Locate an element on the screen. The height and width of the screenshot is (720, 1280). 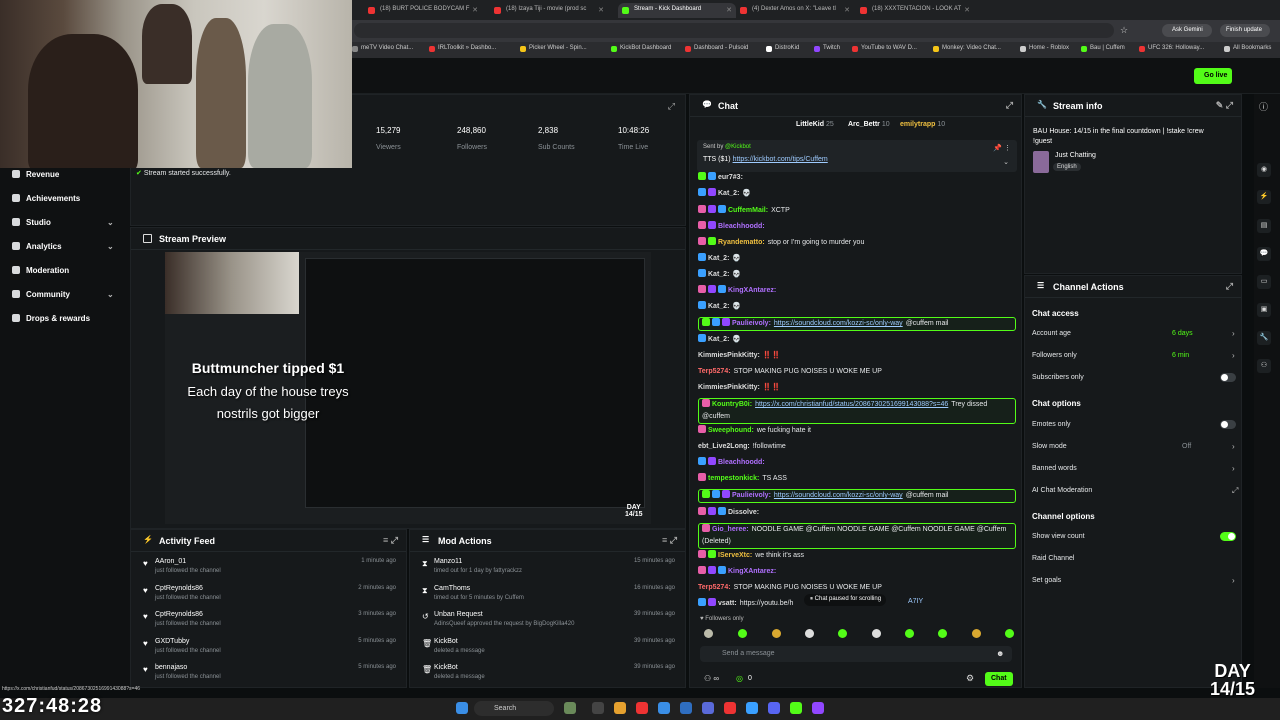
channel-action-row: Emotes only is located at coordinates (1051, 424).